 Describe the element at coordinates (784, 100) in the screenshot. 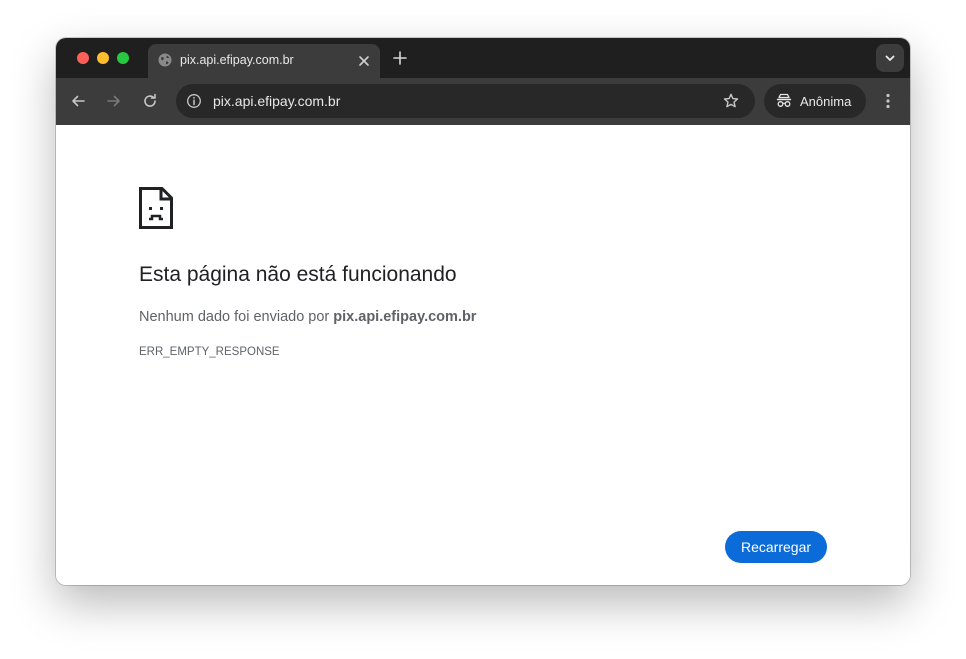

I see `incognito-icon` at that location.